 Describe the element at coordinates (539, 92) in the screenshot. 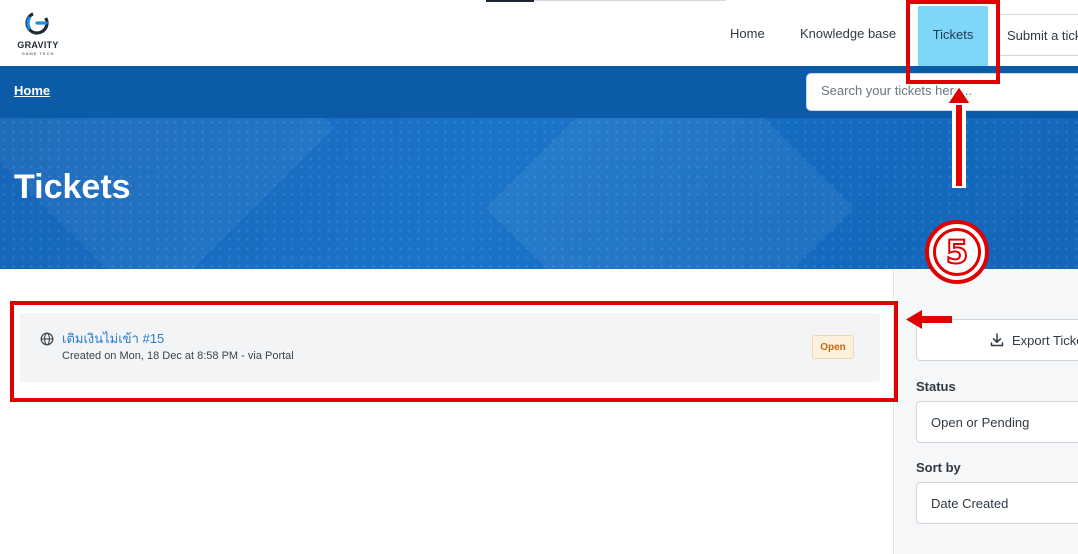

I see `breadcrumb-bar: Home` at that location.